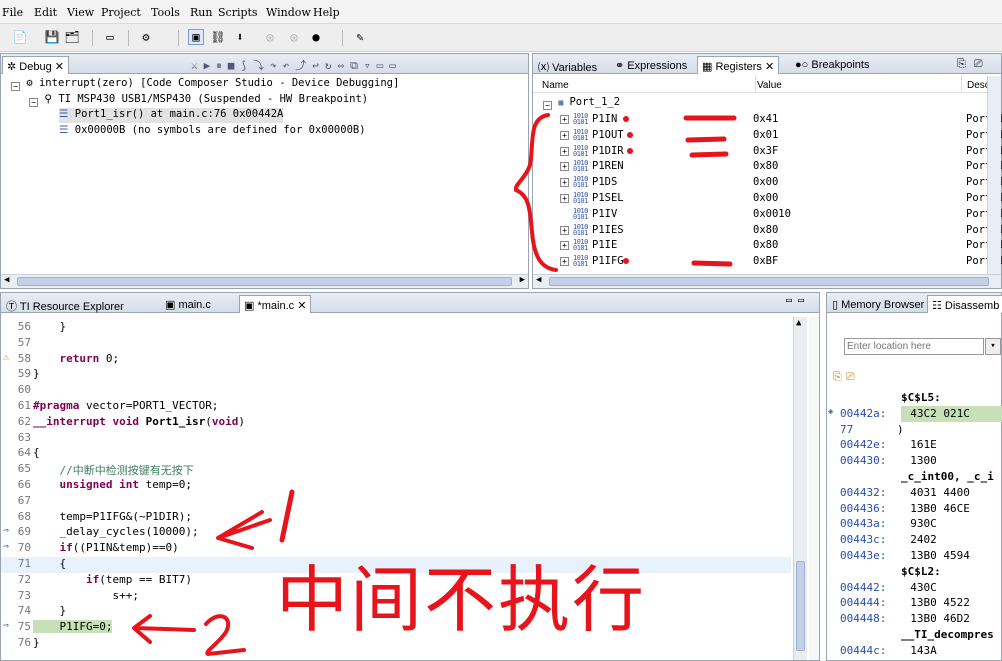 The image size is (1002, 661). What do you see at coordinates (287, 516) in the screenshot?
I see `annotation-arrow-1-number` at bounding box center [287, 516].